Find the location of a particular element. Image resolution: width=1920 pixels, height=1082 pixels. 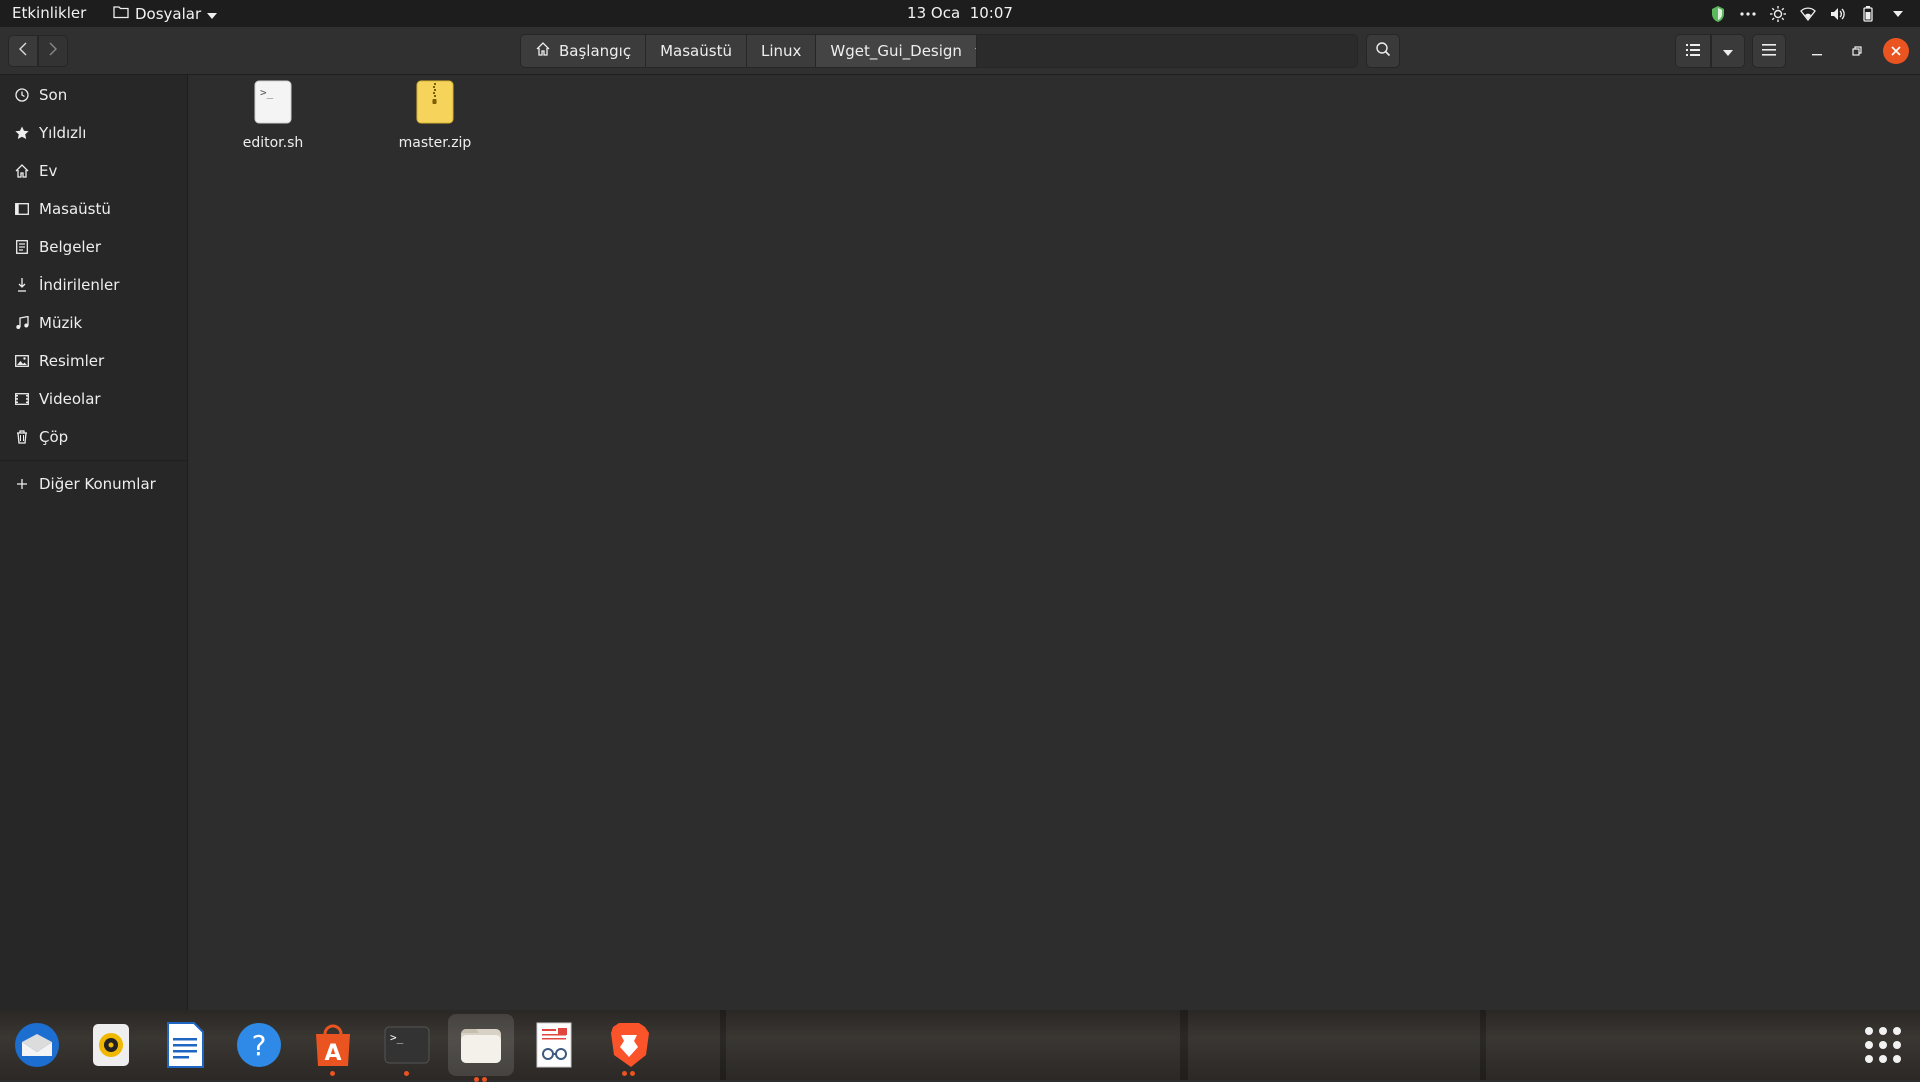

document-viewer-icon is located at coordinates (555, 1045).